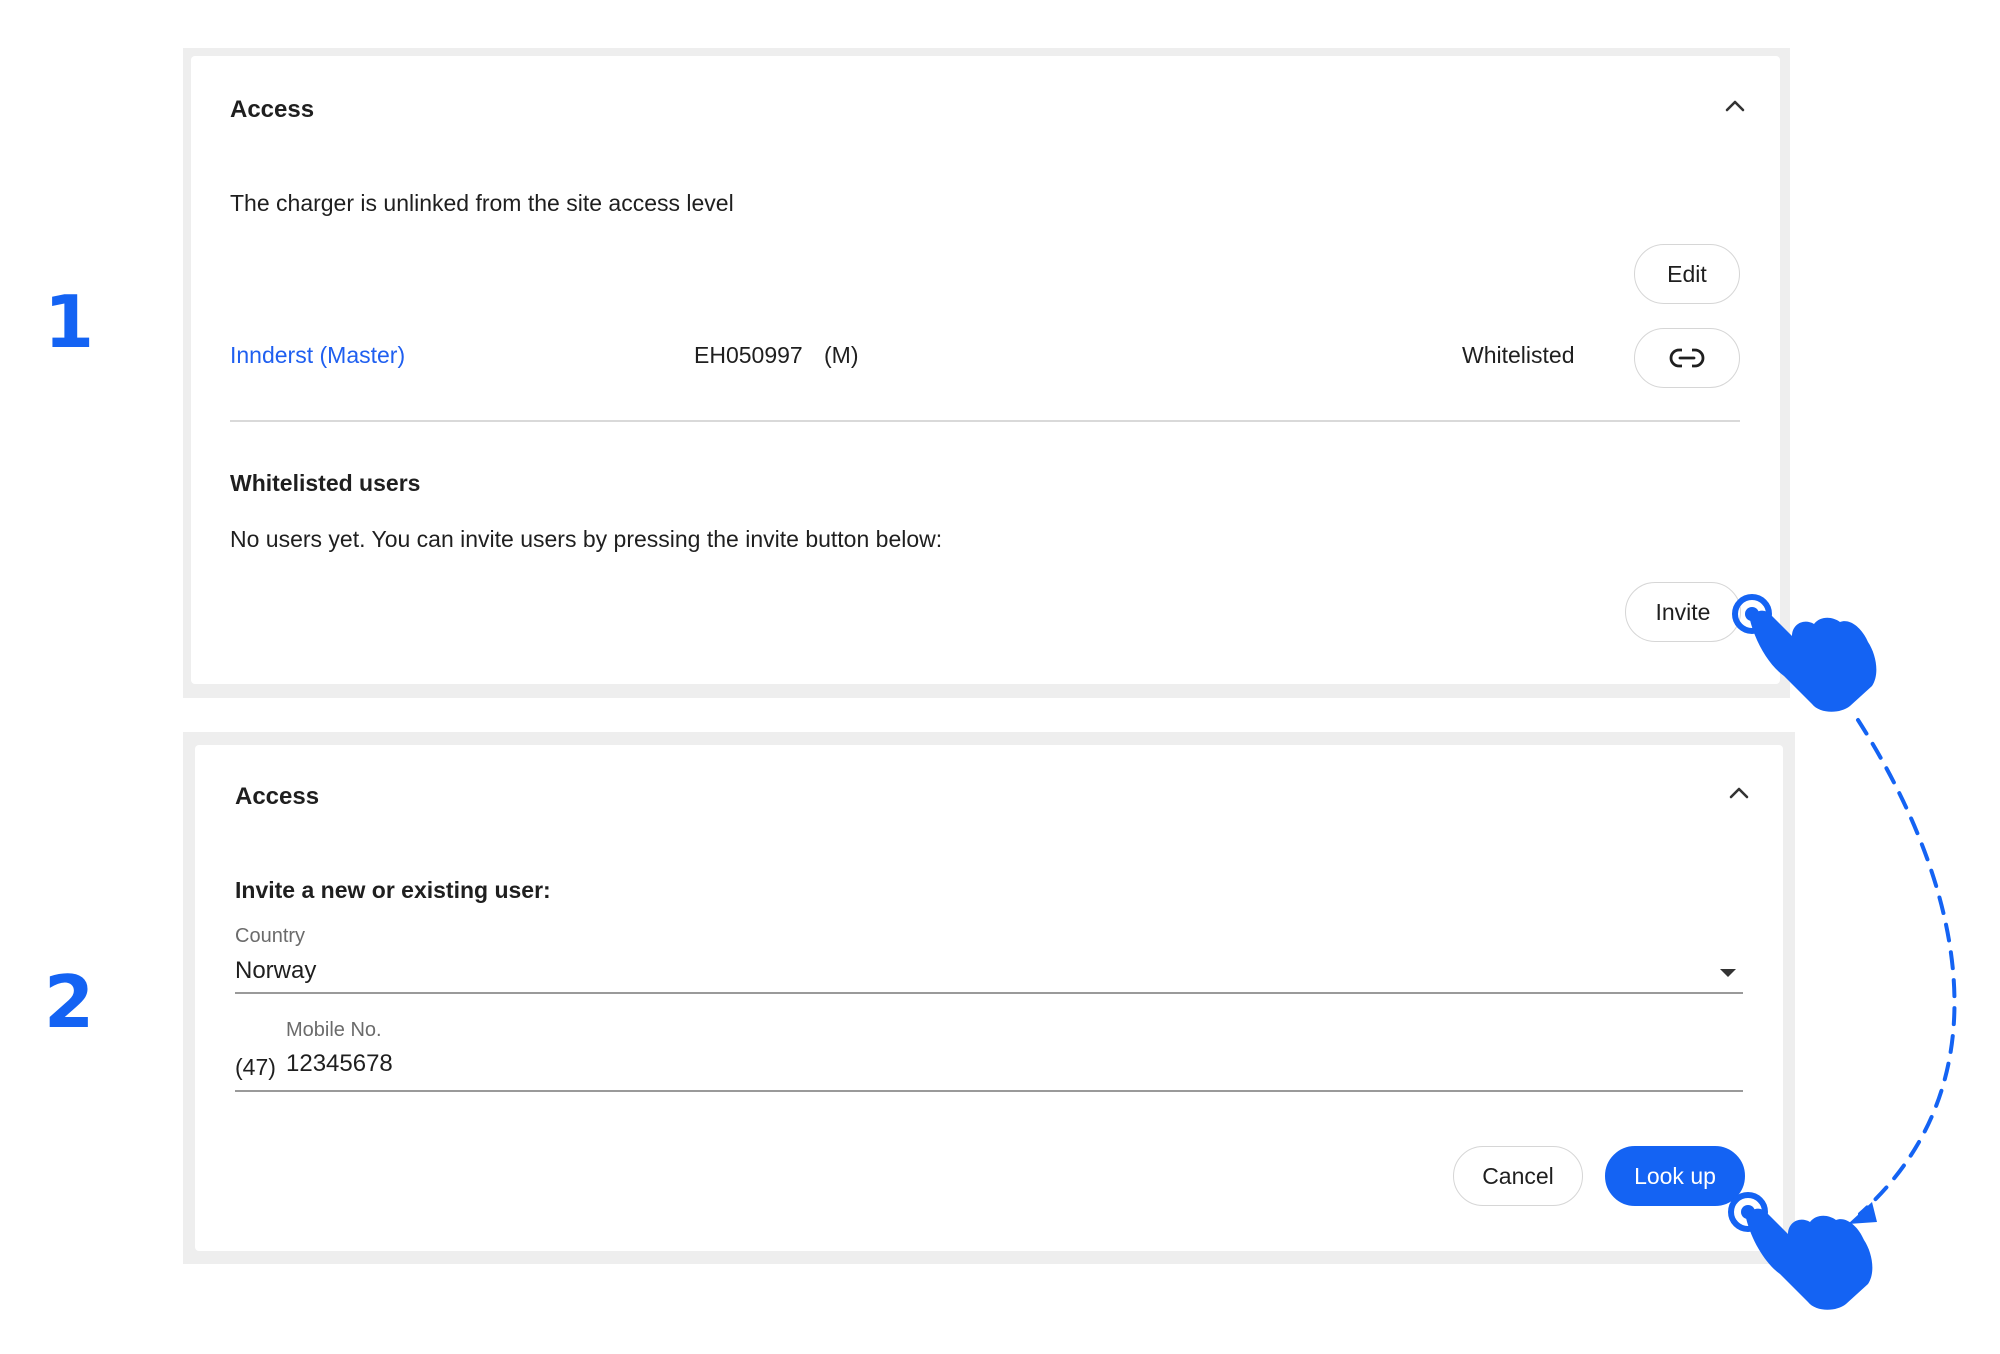  What do you see at coordinates (1906, 967) in the screenshot?
I see `flow-arrow` at bounding box center [1906, 967].